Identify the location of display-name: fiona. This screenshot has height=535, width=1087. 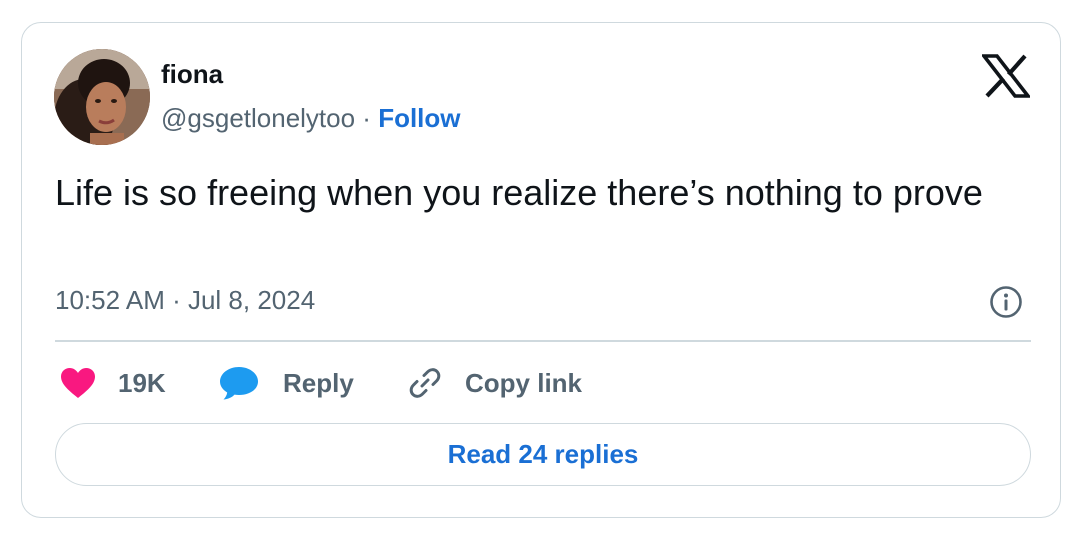
(192, 74).